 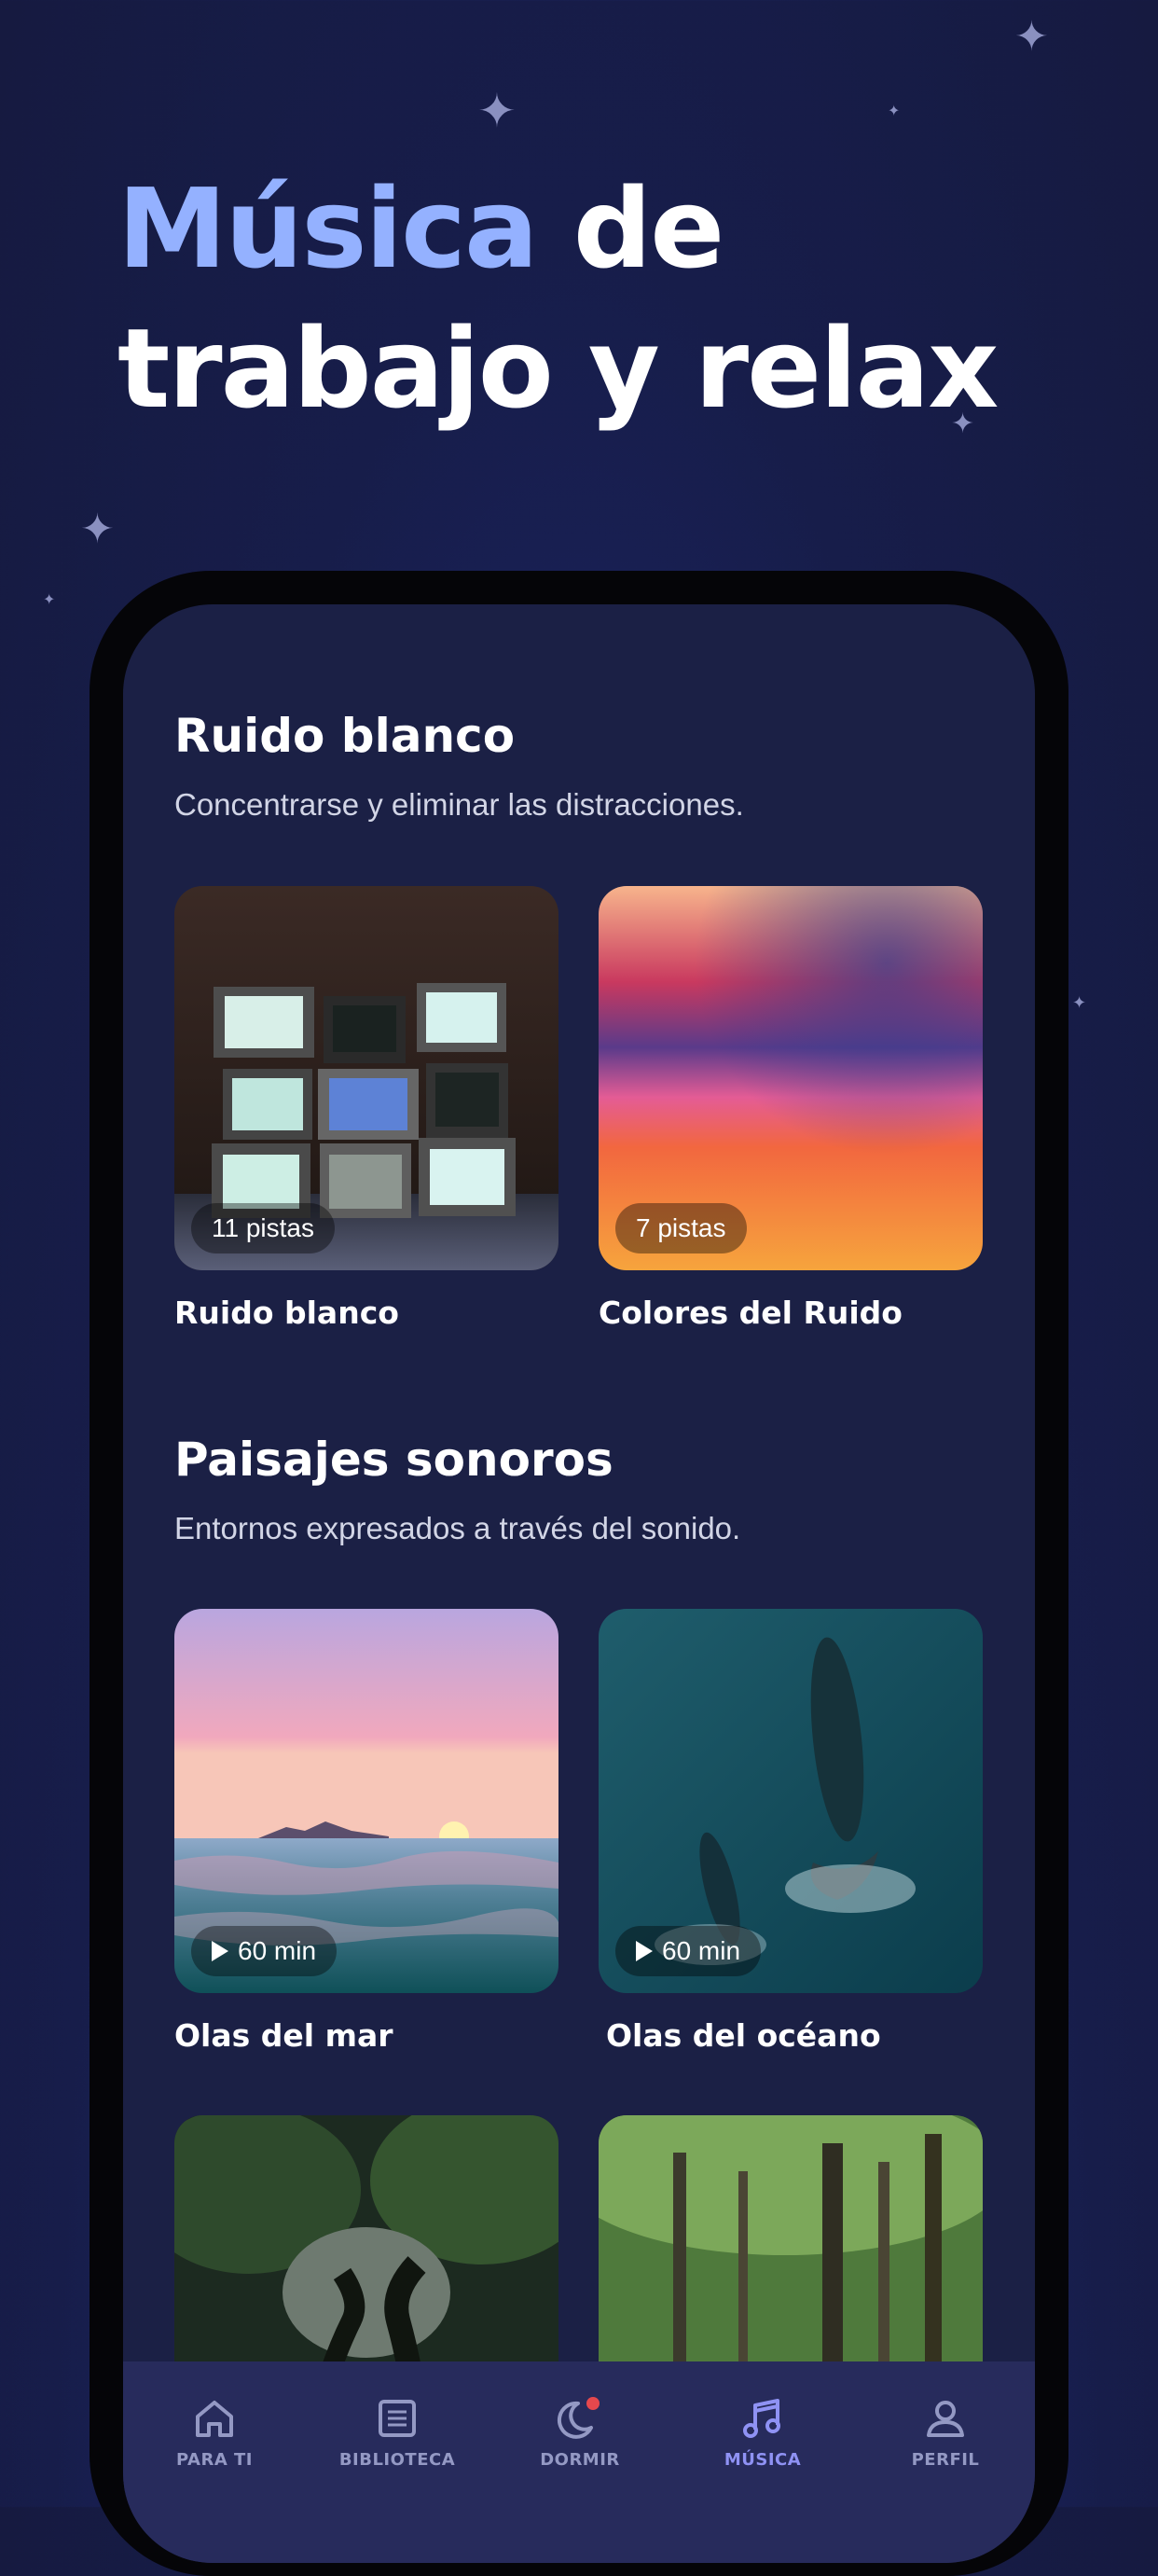 I want to click on playlist-card-ruido-blanco: 11 pistas, so click(x=366, y=1078).